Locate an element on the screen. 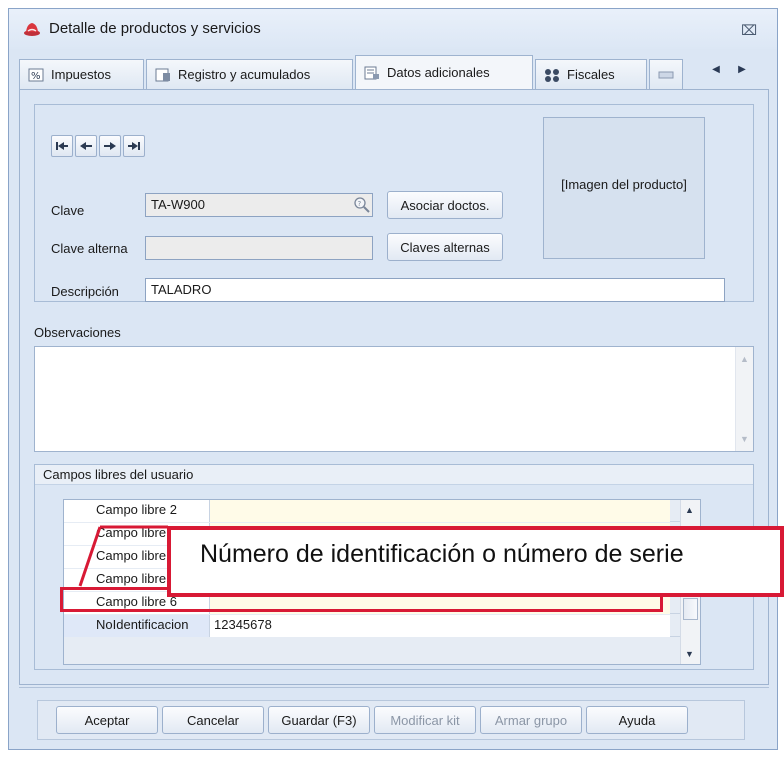  guardar-button: Guardar (F3) is located at coordinates (319, 720).